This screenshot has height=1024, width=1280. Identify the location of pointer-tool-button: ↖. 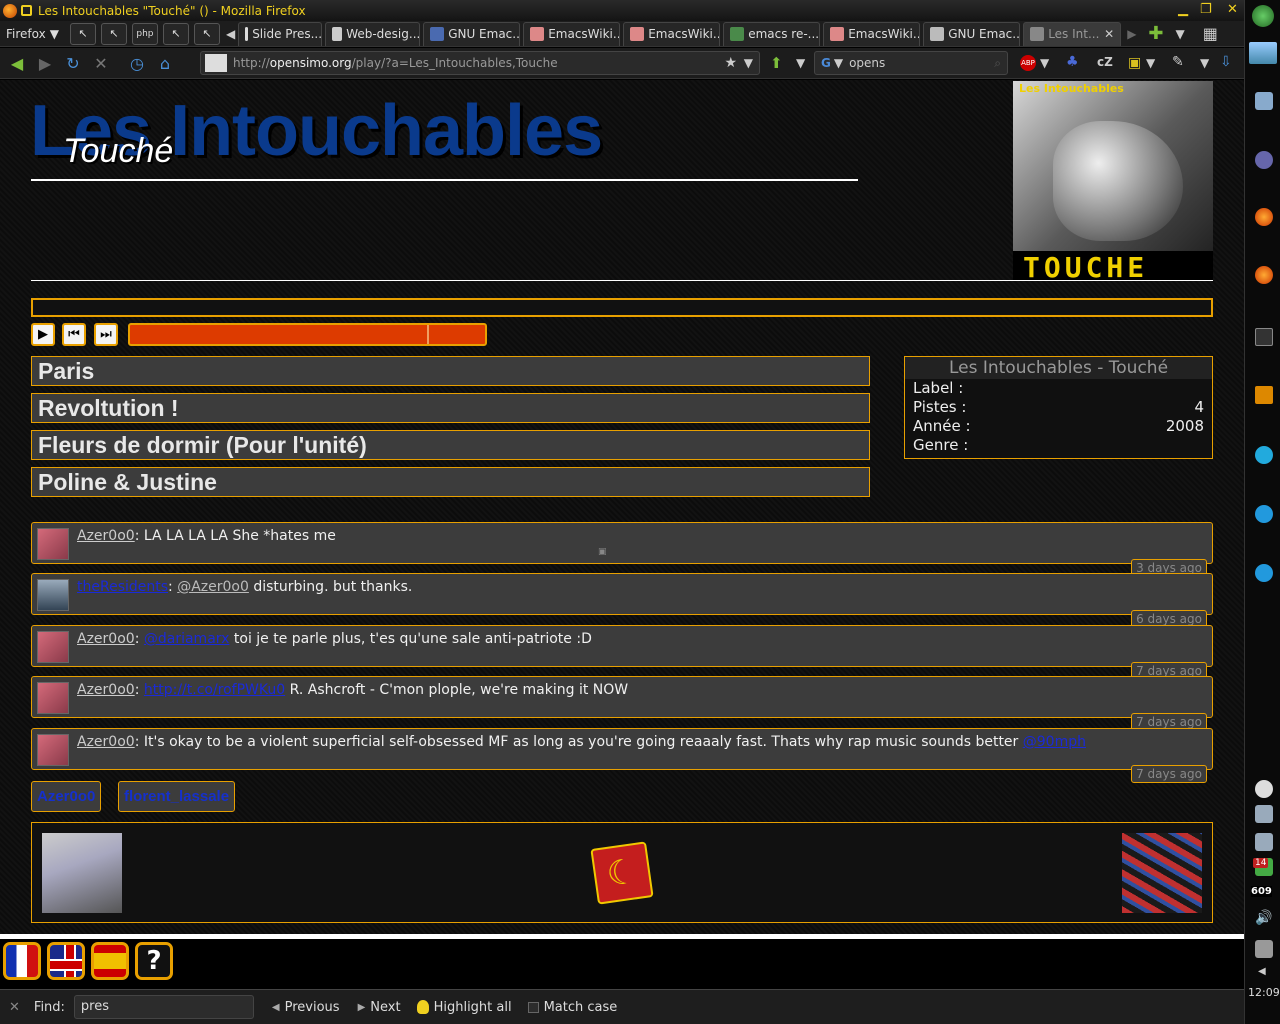
(82, 33).